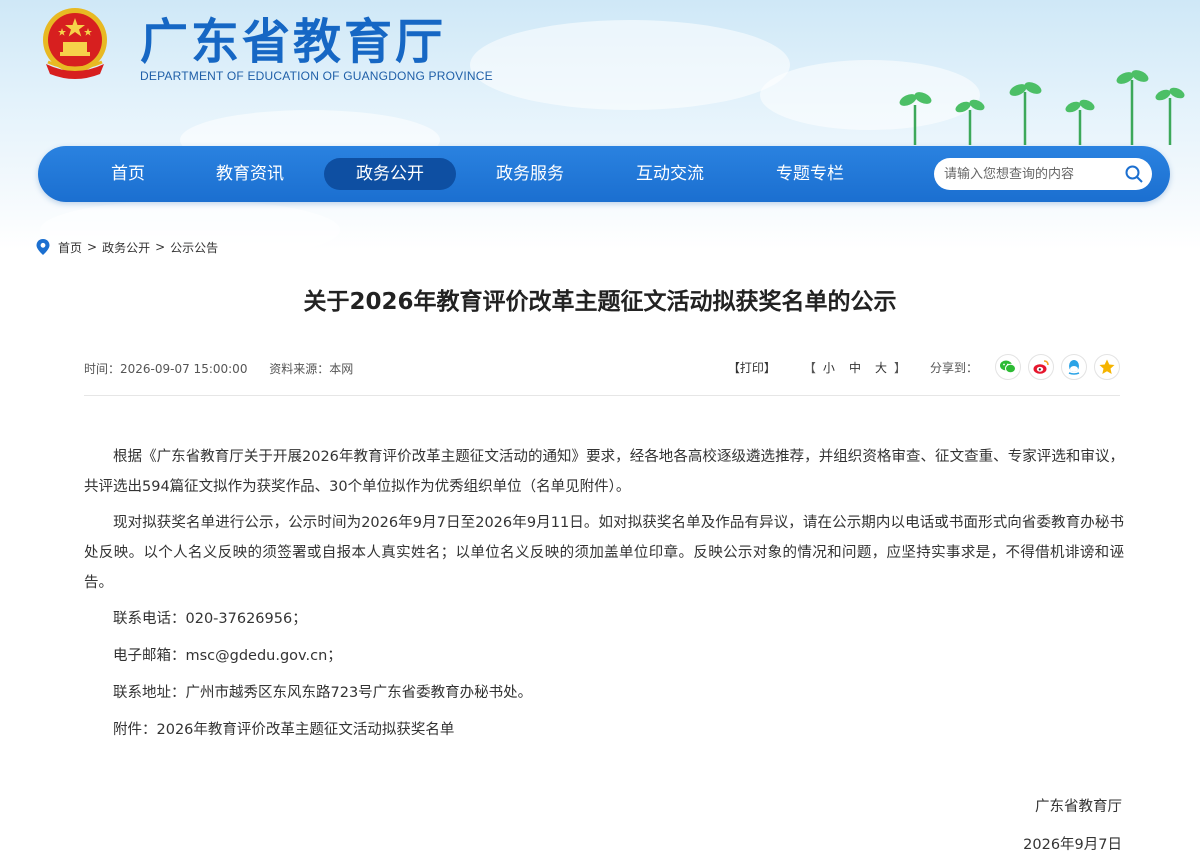 The height and width of the screenshot is (860, 1200). I want to click on font-size-large-button: 大, so click(881, 367).